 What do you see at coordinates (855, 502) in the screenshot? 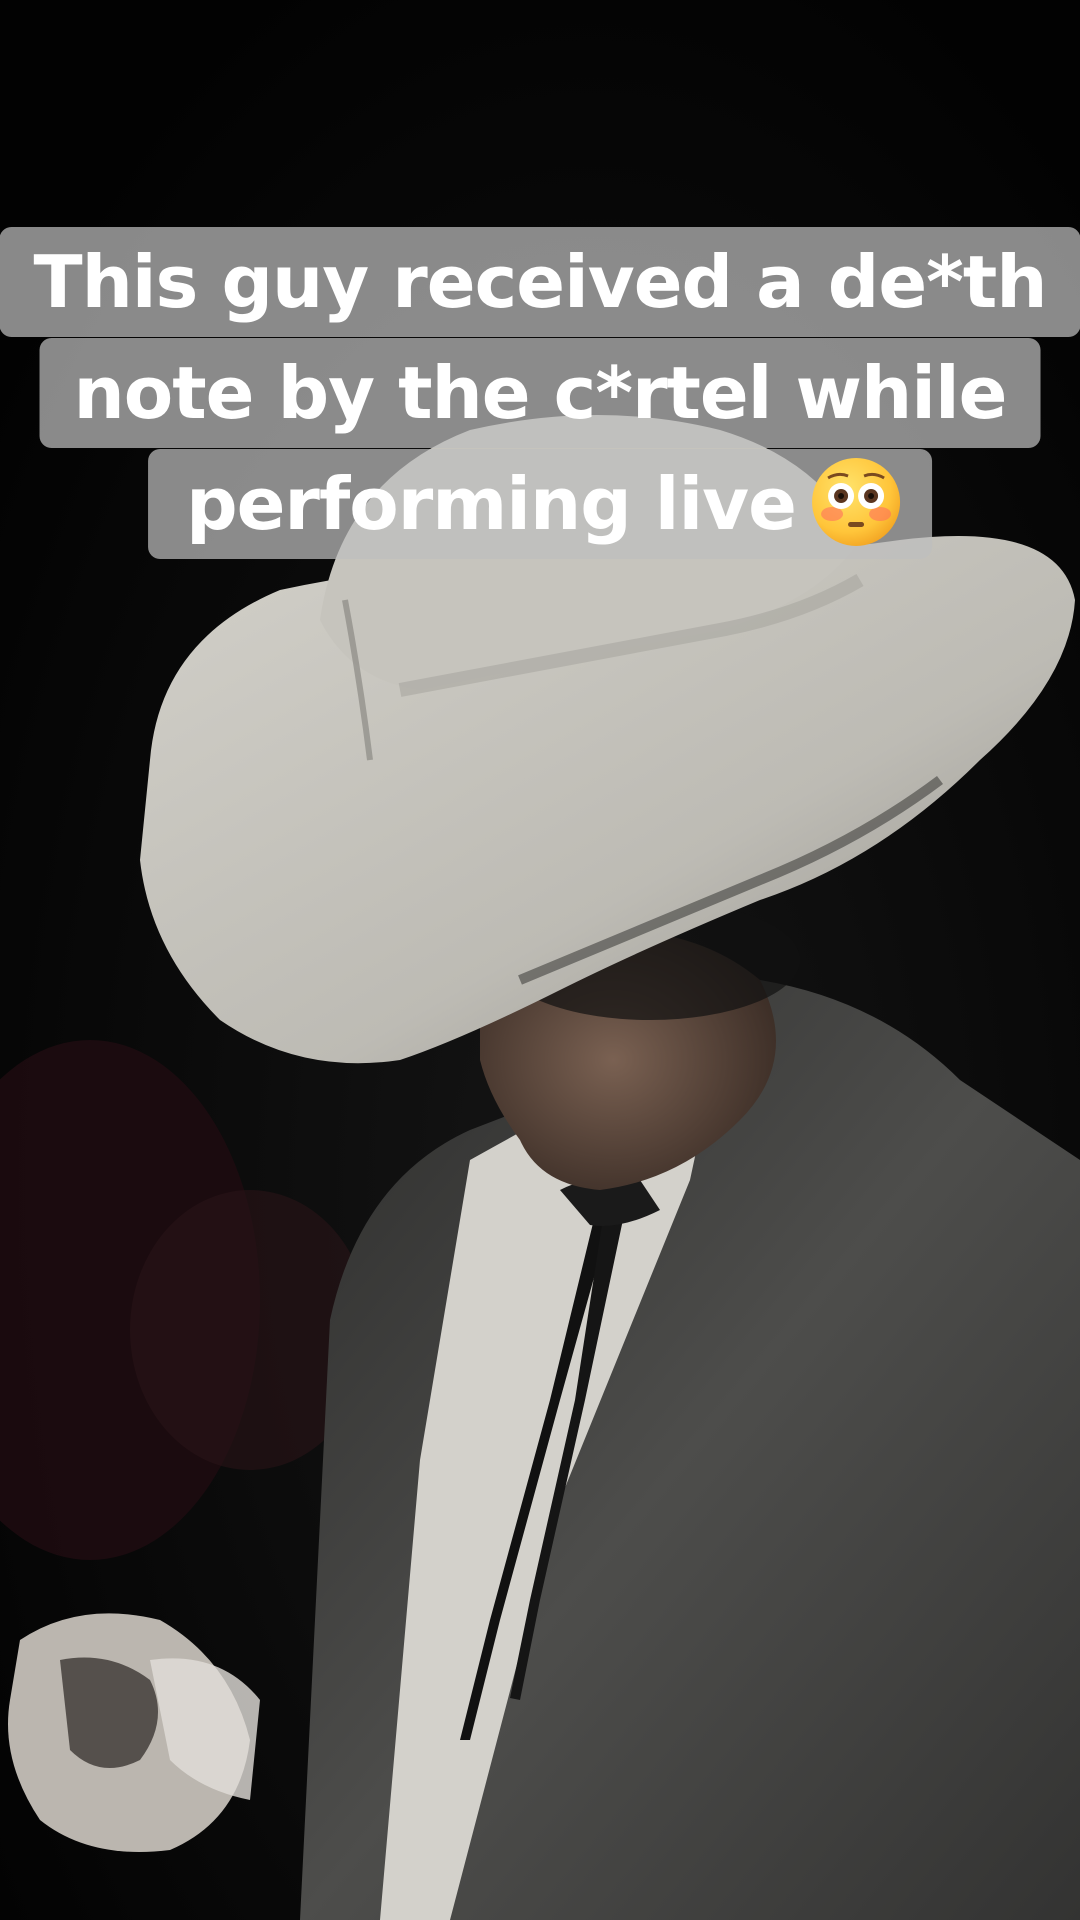
I see `flushed-face-icon` at bounding box center [855, 502].